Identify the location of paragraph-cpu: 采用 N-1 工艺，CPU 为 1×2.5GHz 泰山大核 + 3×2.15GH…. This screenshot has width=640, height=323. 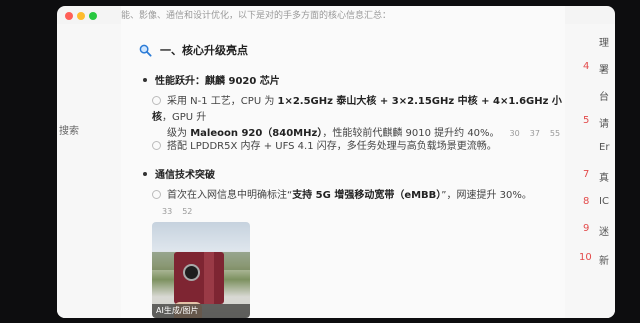
(358, 118).